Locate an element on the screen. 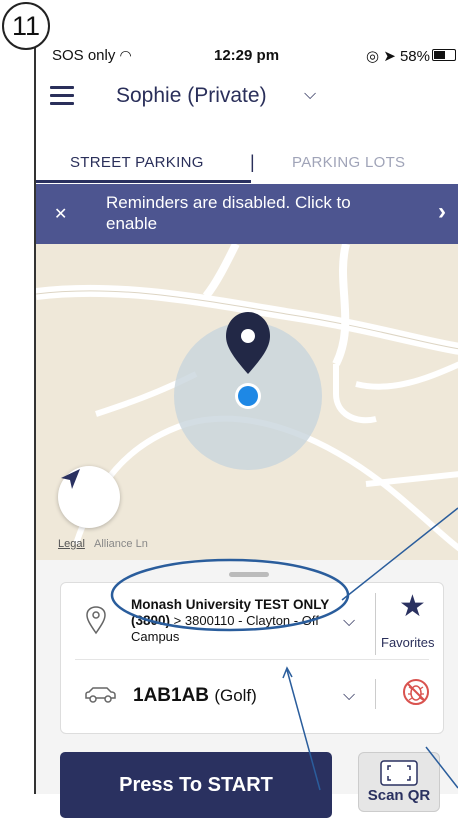 This screenshot has height=818, width=458. street-label: Alliance Ln is located at coordinates (121, 544).